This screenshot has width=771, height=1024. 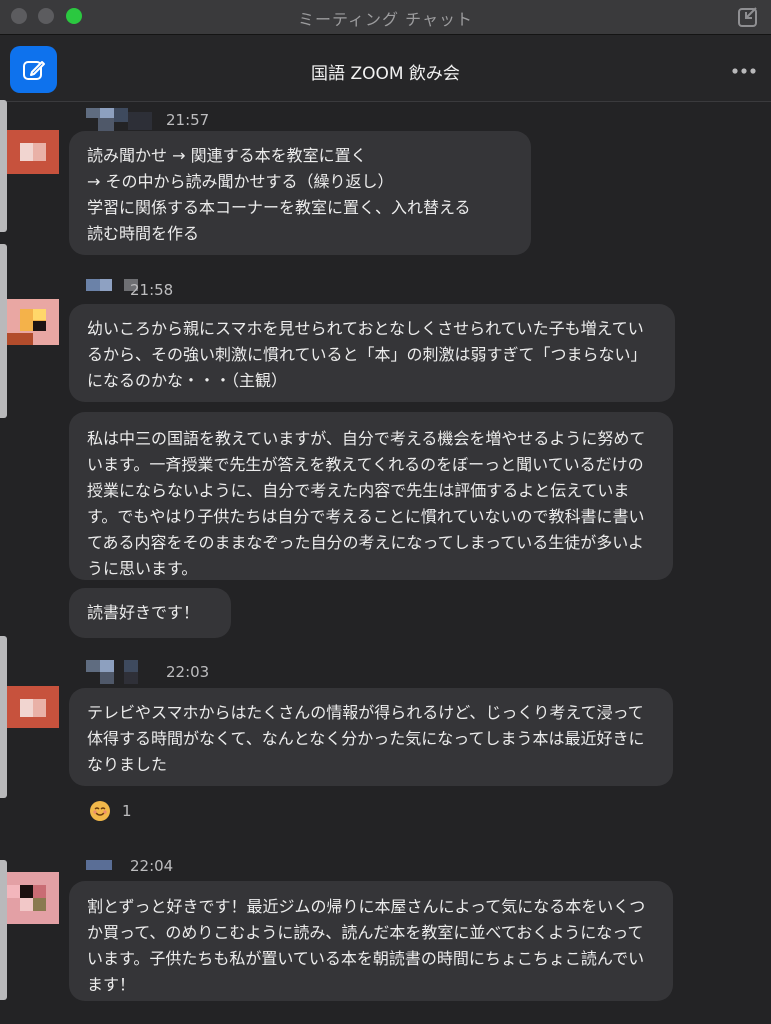 I want to click on message-meta: 22:03, so click(x=156, y=672).